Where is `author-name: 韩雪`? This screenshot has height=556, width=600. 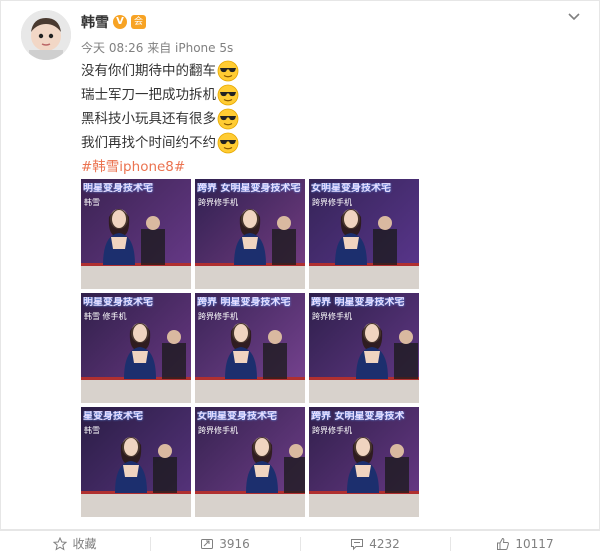 author-name: 韩雪 is located at coordinates (95, 22).